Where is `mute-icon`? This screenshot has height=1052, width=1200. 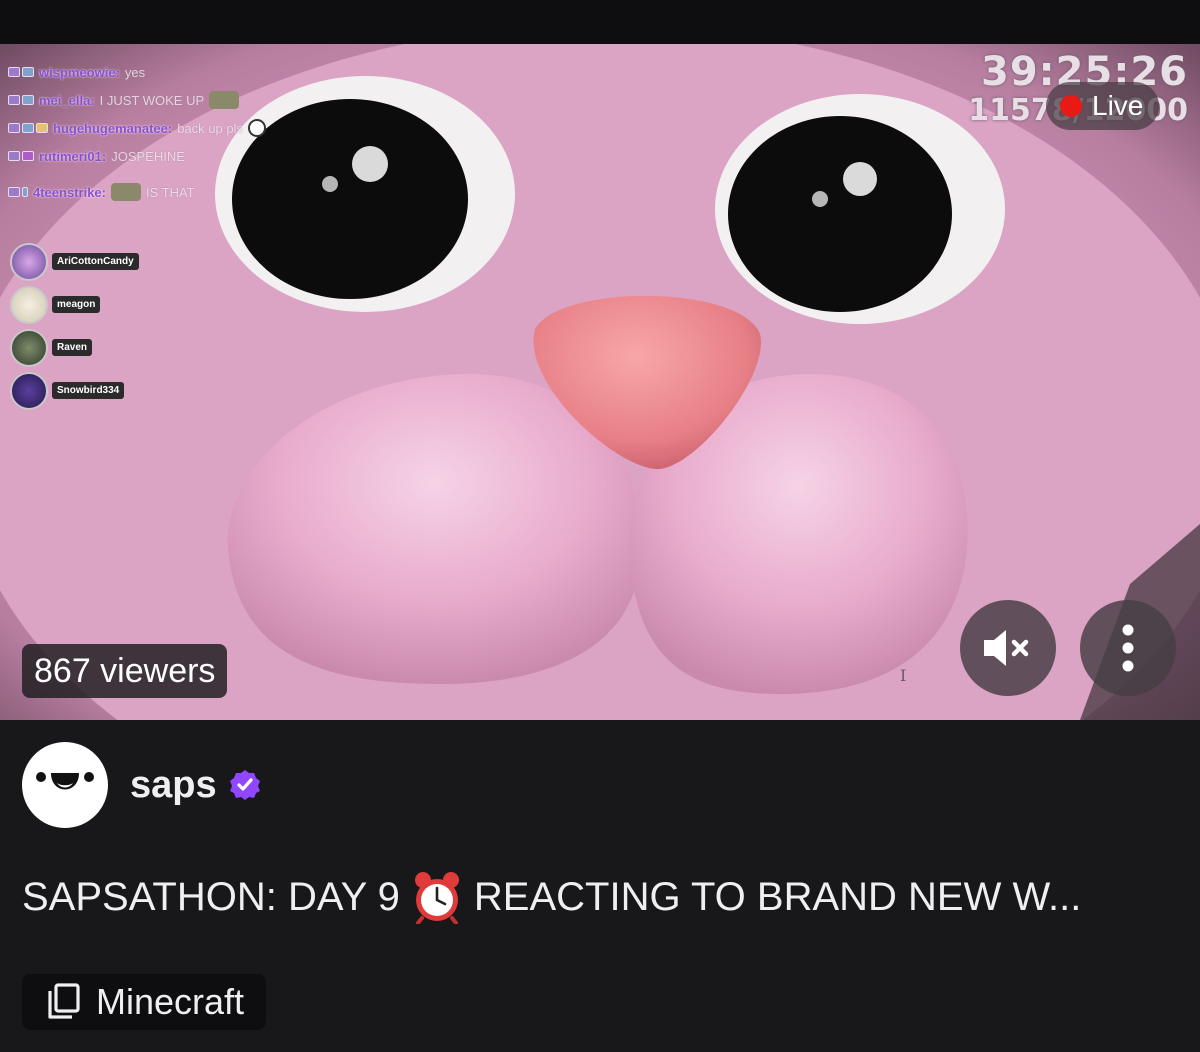
mute-icon is located at coordinates (1006, 648).